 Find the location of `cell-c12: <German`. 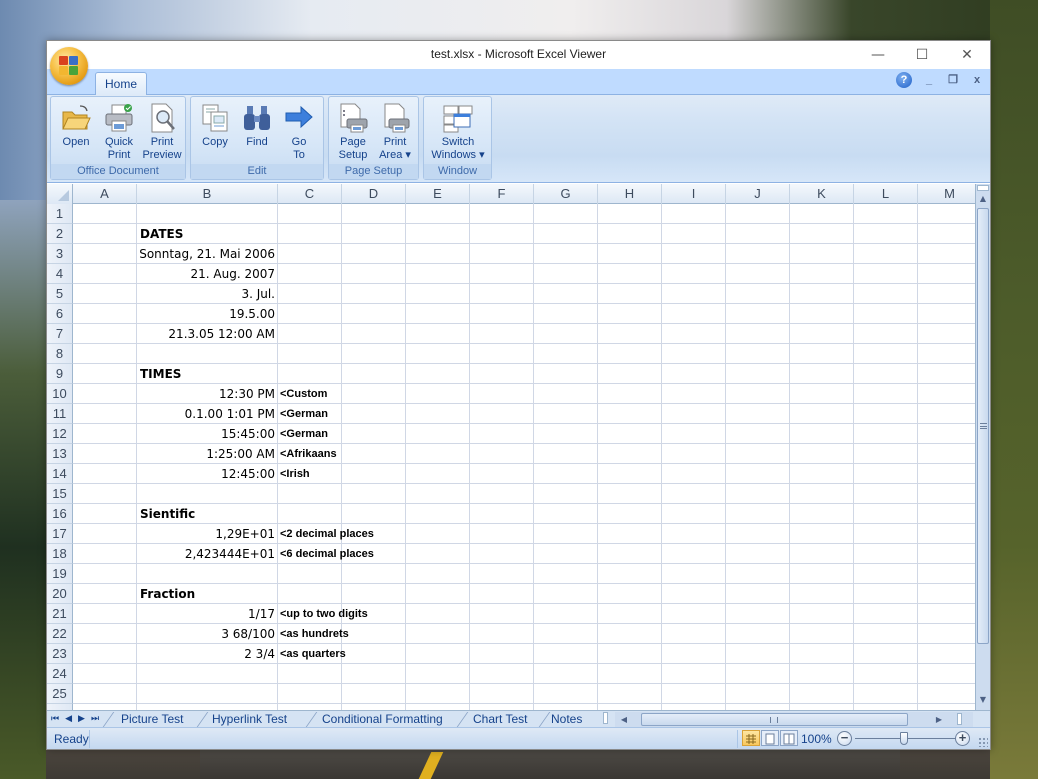

cell-c12: <German is located at coordinates (304, 434).